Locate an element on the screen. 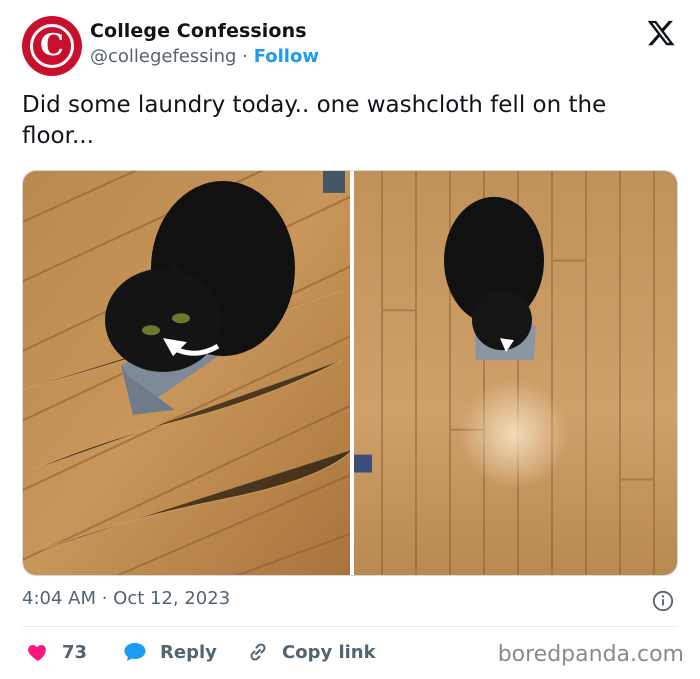 Image resolution: width=700 pixels, height=679 pixels. copy-link-button: Copy link is located at coordinates (311, 652).